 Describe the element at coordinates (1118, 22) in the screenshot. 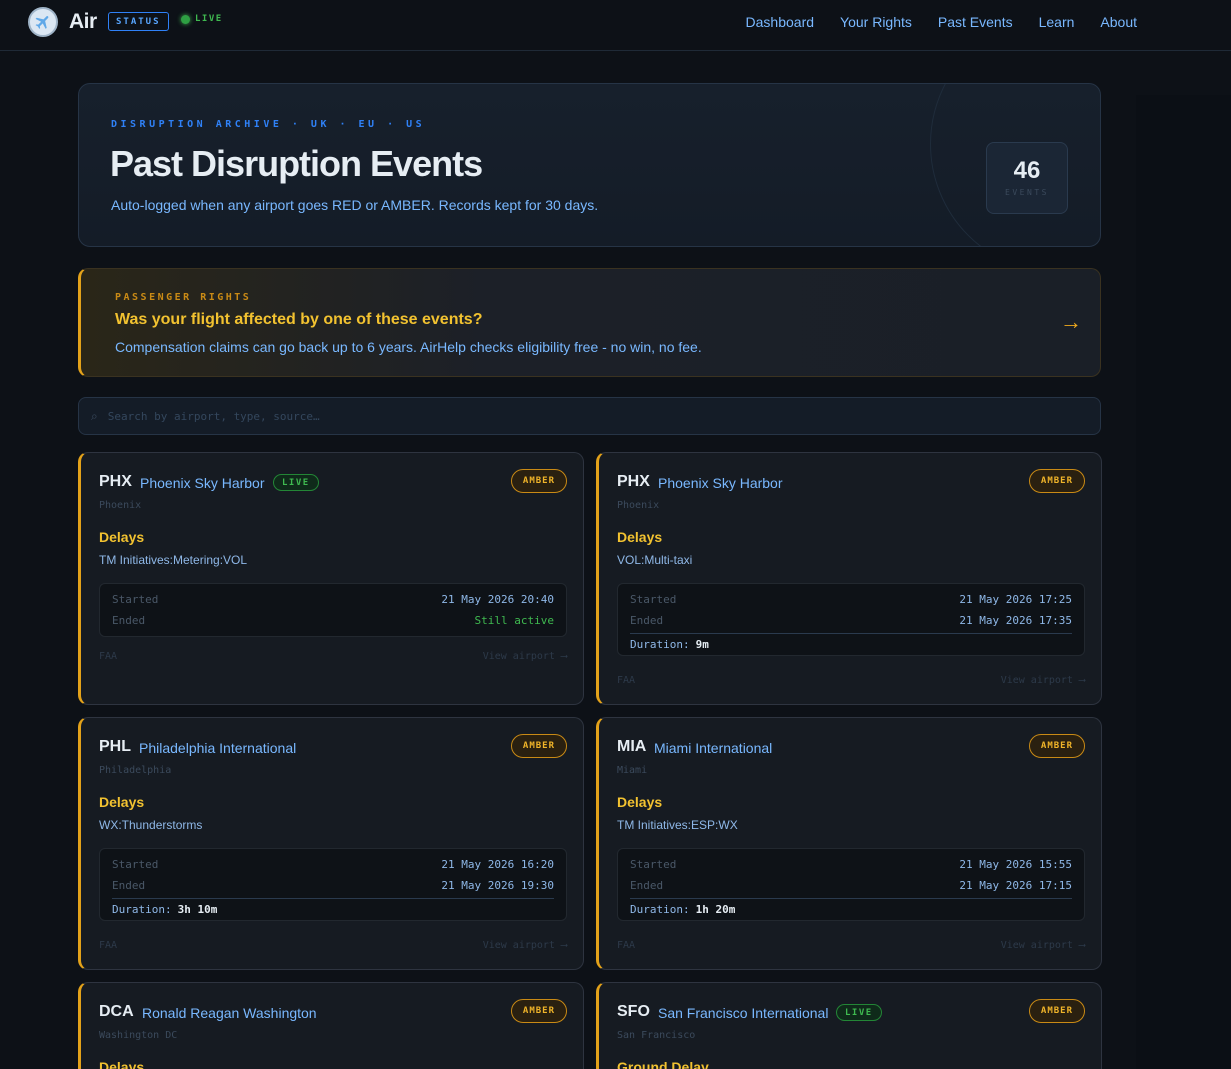

I see `nav-link-about: About` at that location.